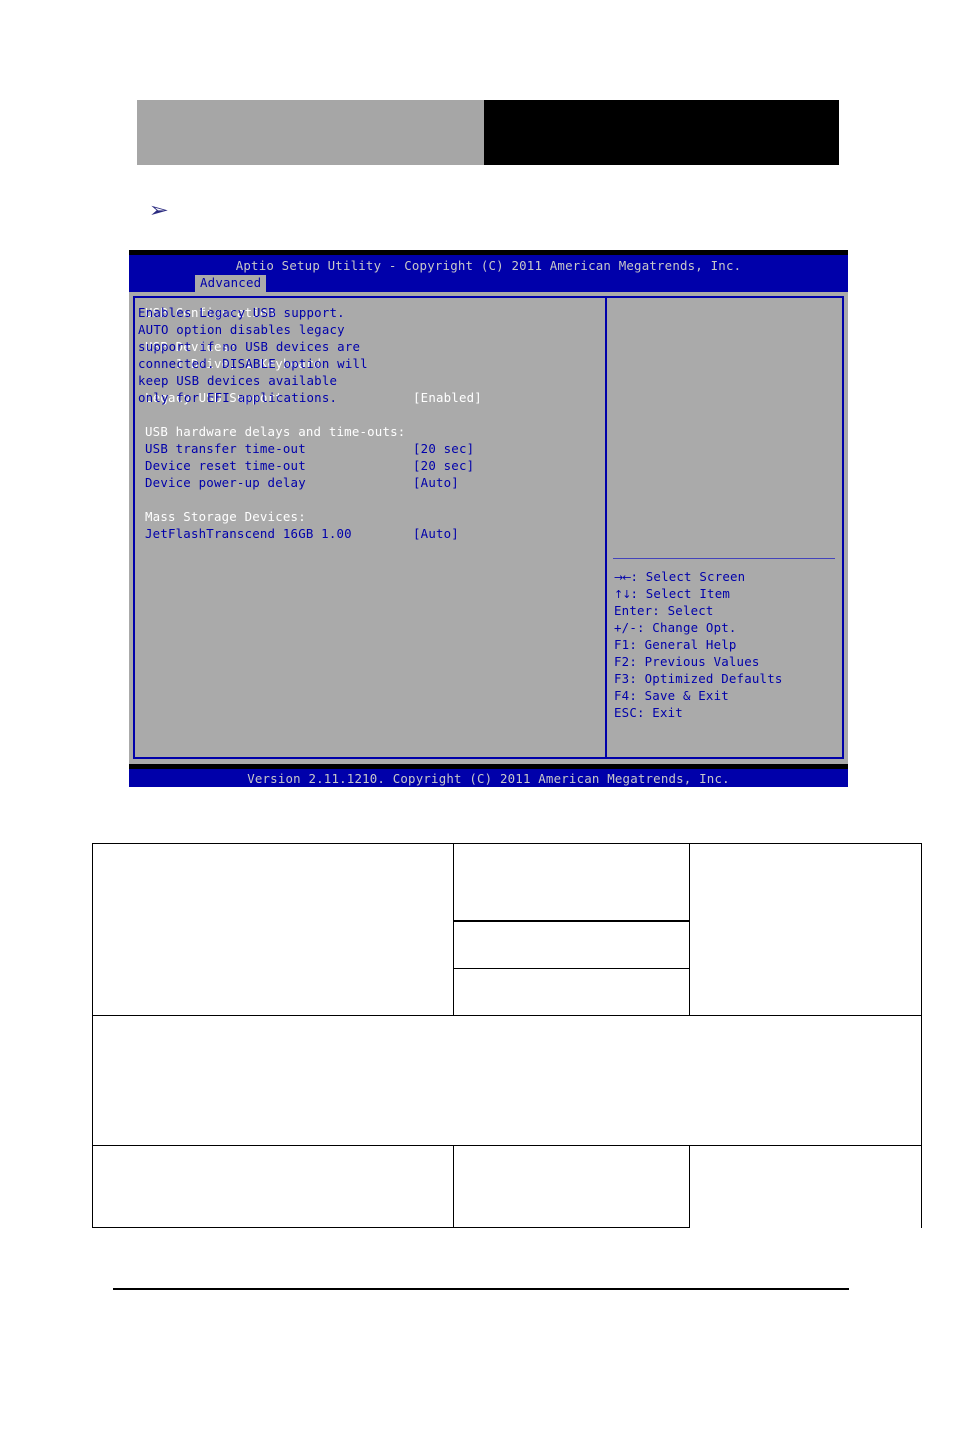 This screenshot has width=954, height=1432. What do you see at coordinates (241, 312) in the screenshot?
I see `help-line: Enables Legacy USB support.` at bounding box center [241, 312].